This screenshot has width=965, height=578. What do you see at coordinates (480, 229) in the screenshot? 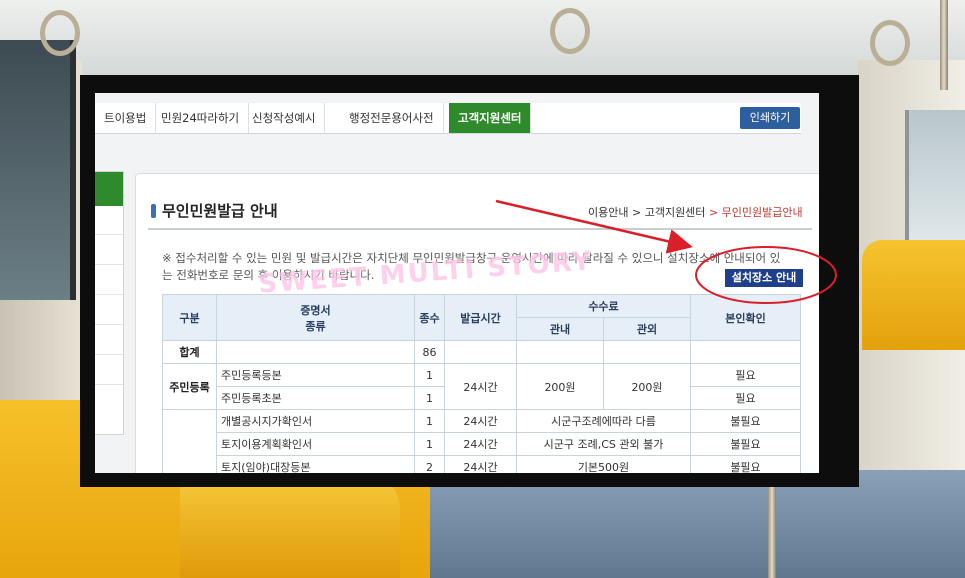
I see `title-divider` at bounding box center [480, 229].